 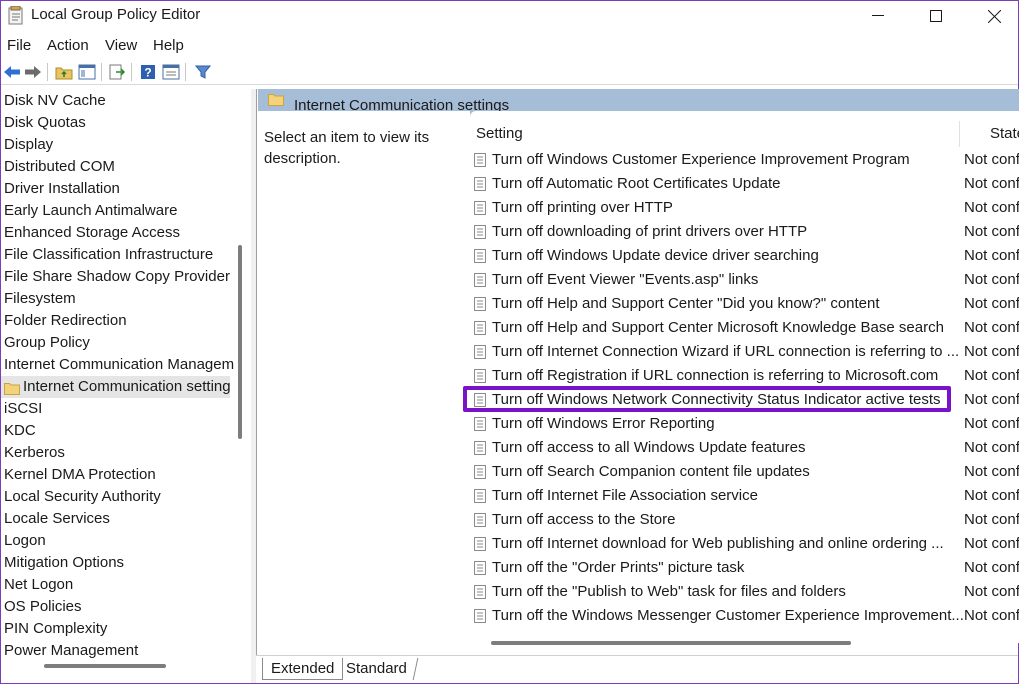 I want to click on tree-item: Early Launch Antimalware, so click(x=90, y=211).